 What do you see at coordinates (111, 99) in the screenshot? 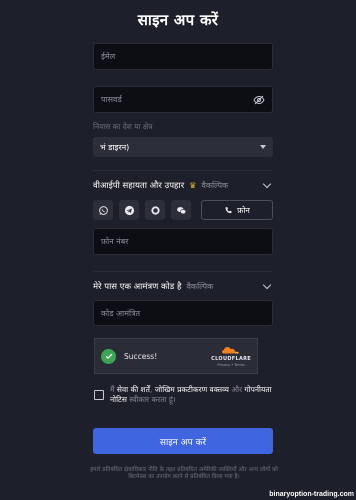
I see `password-placeholder: पासवर्ड` at bounding box center [111, 99].